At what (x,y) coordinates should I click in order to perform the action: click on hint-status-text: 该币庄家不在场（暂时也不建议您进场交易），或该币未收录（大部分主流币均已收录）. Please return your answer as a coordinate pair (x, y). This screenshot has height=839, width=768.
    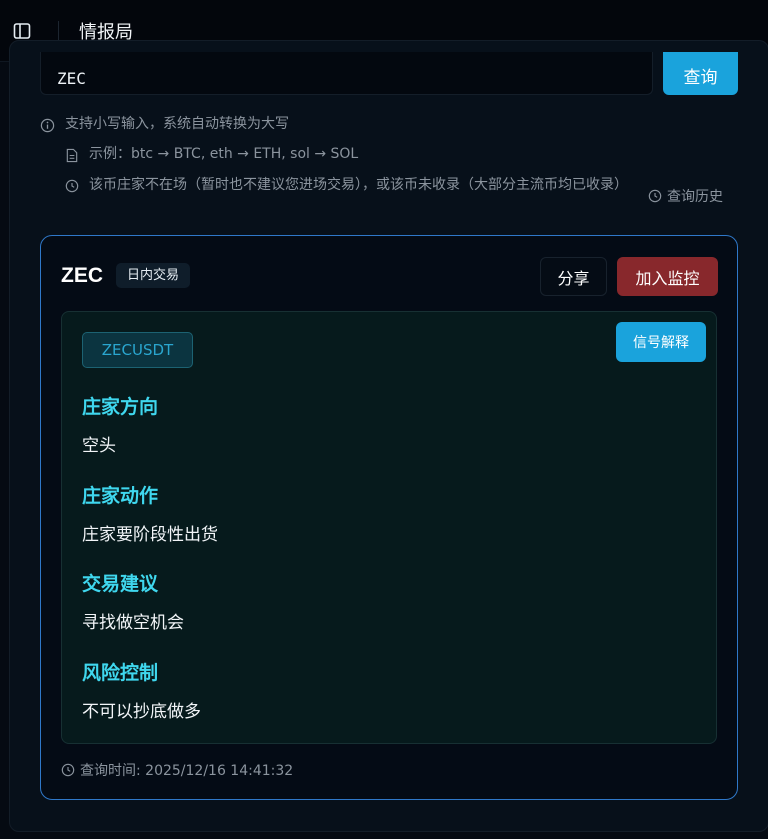
    Looking at the image, I should click on (358, 185).